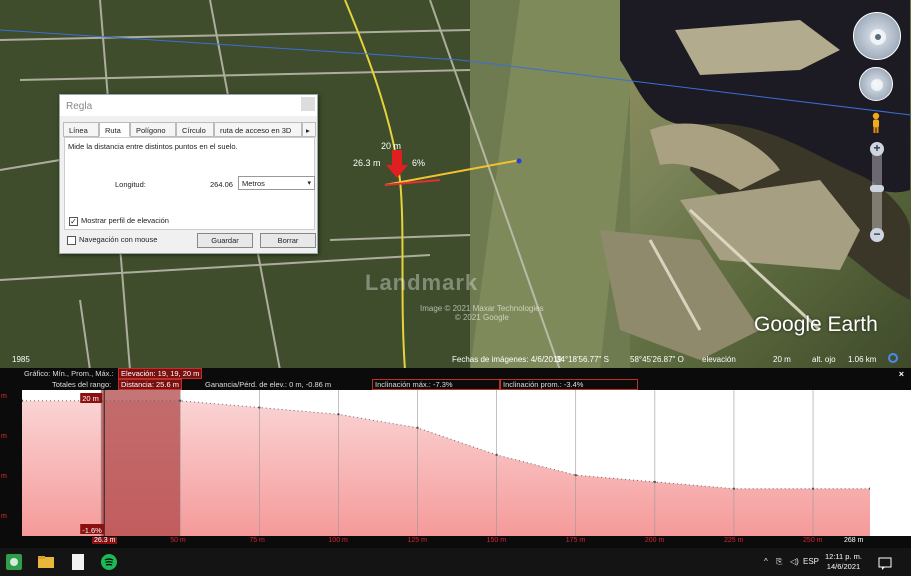 Image resolution: width=911 pixels, height=576 pixels. I want to click on show-profile-row: ✓ Mostrar perfil de elevación, so click(119, 221).